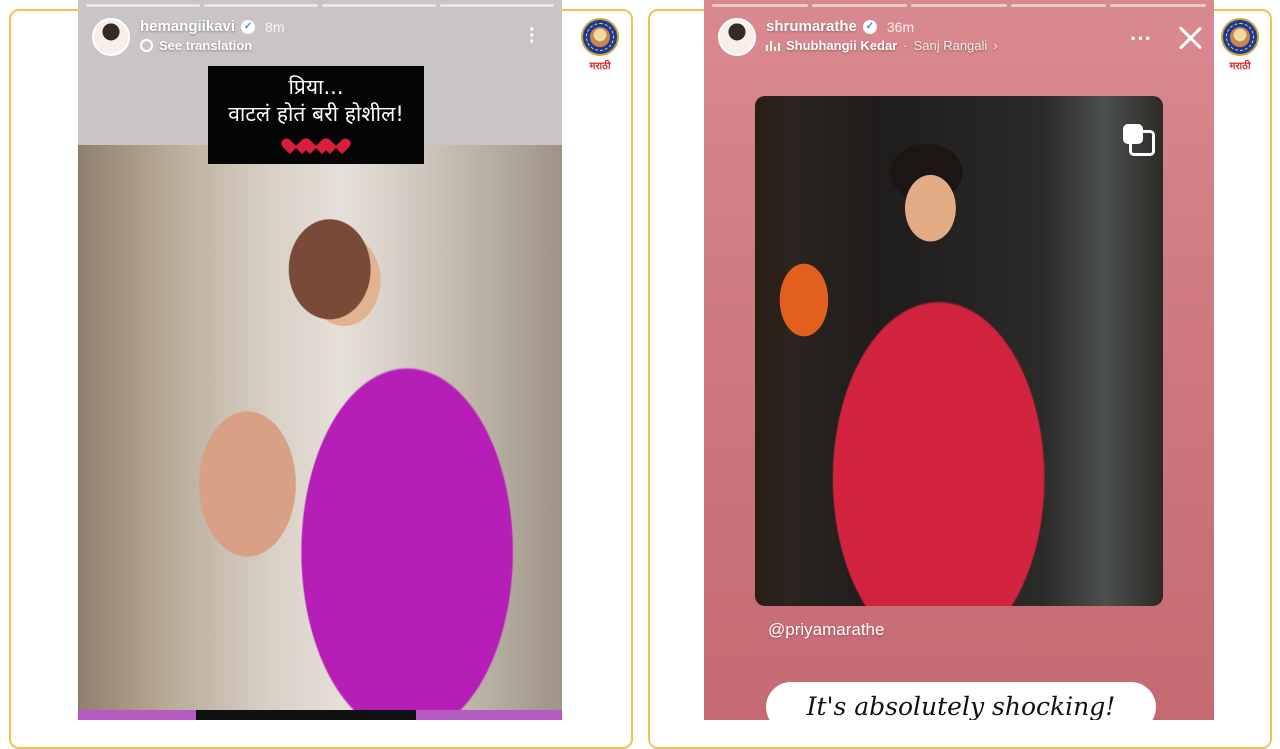 The image size is (1280, 749). Describe the element at coordinates (336, 140) in the screenshot. I see `broken-heart-icon` at that location.